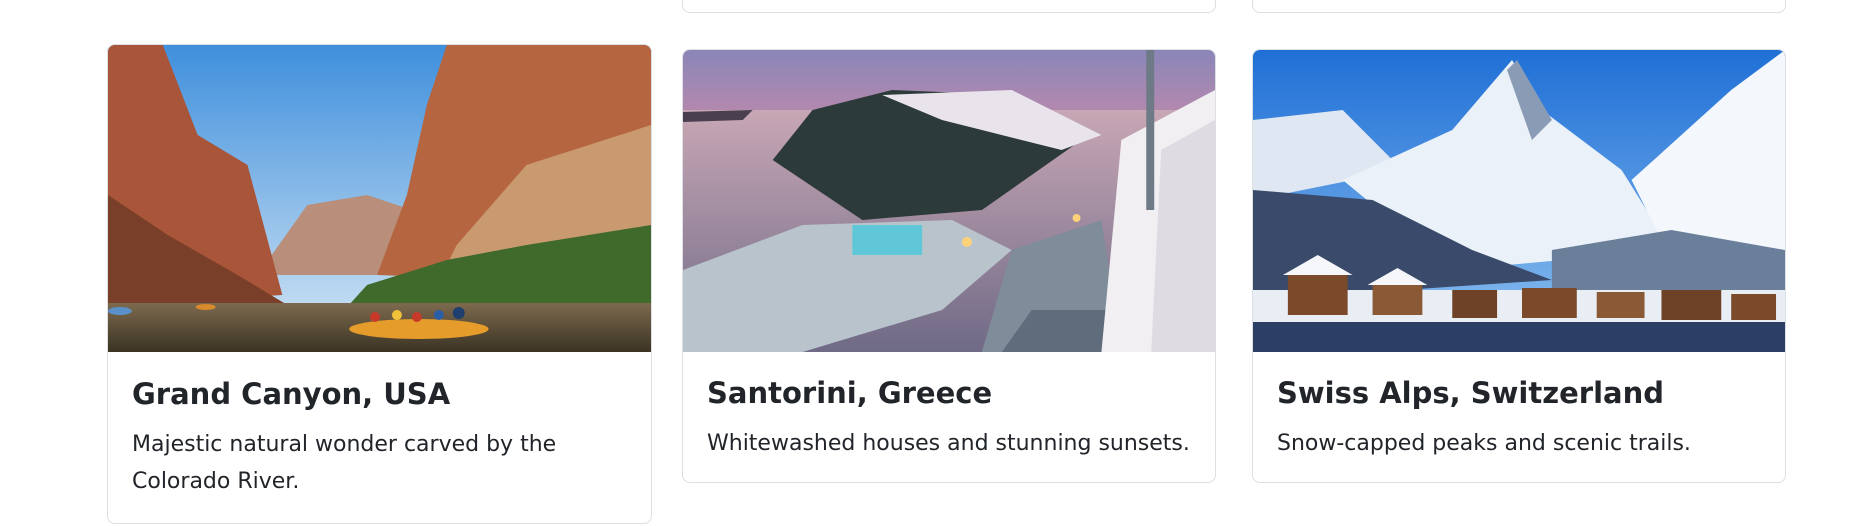  Describe the element at coordinates (1484, 443) in the screenshot. I see `card-description: Snow-capped peaks and scenic trails.` at that location.